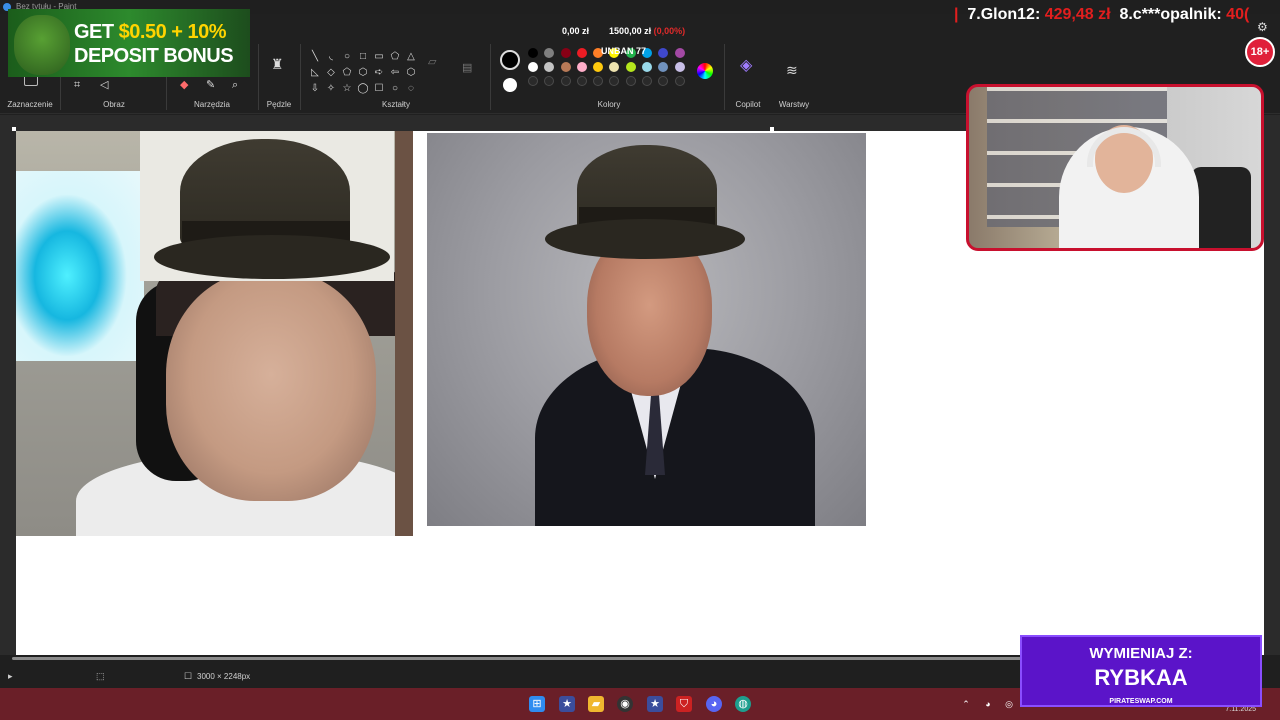  I want to click on ticker-rank: 7.Glon12:, so click(1004, 14).